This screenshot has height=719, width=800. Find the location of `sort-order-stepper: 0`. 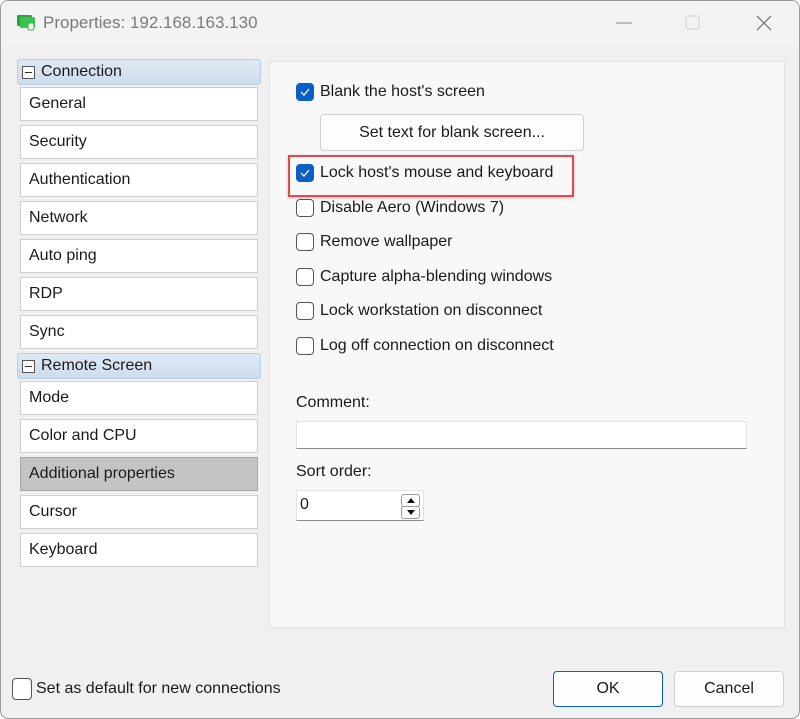

sort-order-stepper: 0 is located at coordinates (360, 505).